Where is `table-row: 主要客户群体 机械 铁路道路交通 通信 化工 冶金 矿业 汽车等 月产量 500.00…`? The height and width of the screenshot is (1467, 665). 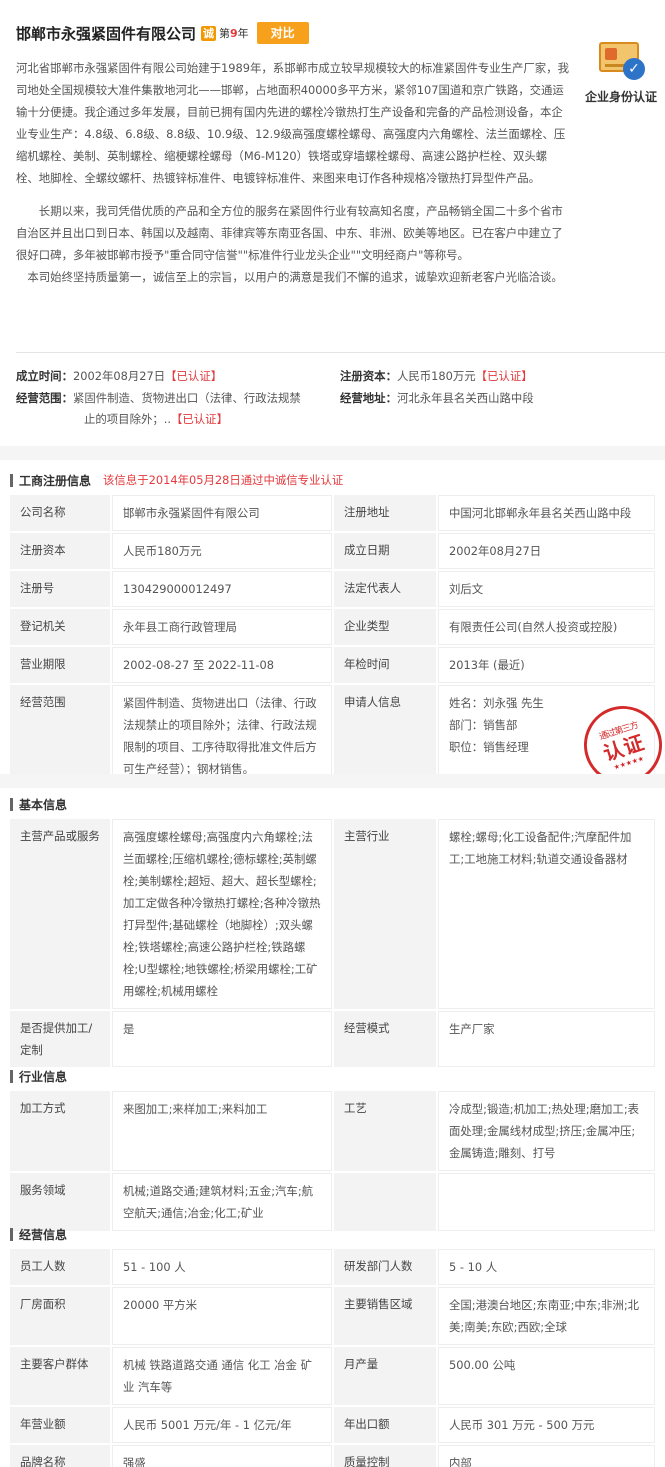
table-row: 主要客户群体 机械 铁路道路交通 通信 化工 冶金 矿业 汽车等 月产量 500.00… is located at coordinates (332, 1376).